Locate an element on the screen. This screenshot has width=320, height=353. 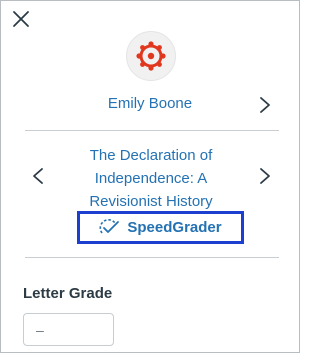
close-button is located at coordinates (21, 19).